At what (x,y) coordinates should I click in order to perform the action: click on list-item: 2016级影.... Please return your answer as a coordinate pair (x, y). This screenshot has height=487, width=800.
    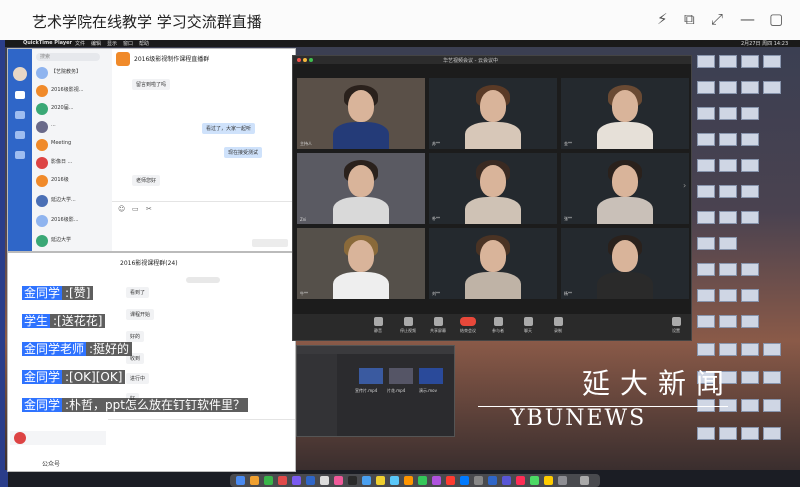
    Looking at the image, I should click on (72, 222).